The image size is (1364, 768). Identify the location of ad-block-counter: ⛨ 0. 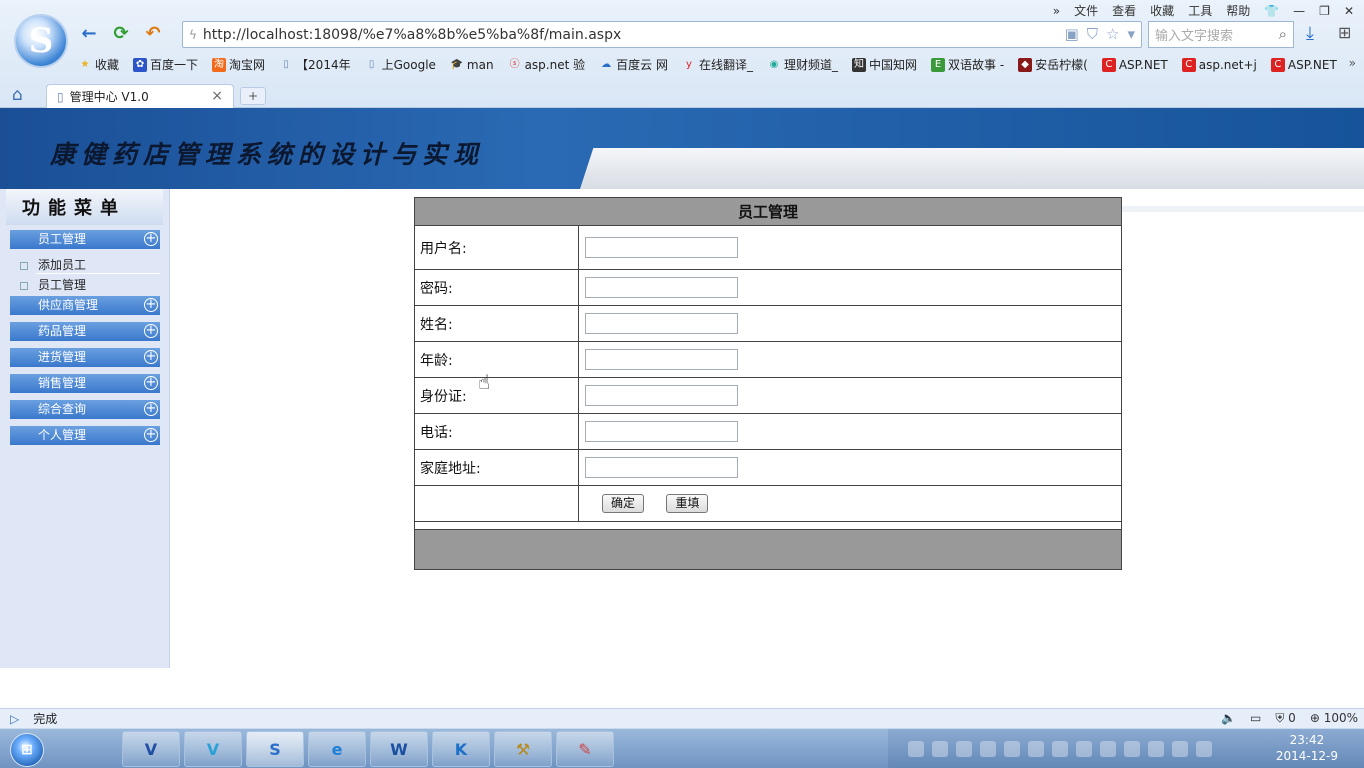
(1285, 718).